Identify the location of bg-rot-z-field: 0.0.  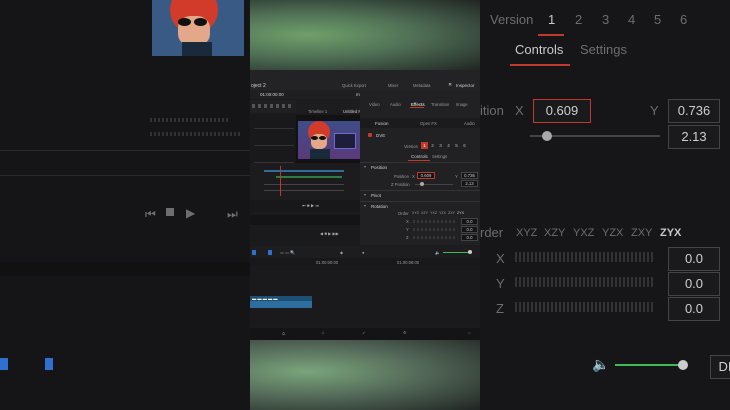
(694, 309).